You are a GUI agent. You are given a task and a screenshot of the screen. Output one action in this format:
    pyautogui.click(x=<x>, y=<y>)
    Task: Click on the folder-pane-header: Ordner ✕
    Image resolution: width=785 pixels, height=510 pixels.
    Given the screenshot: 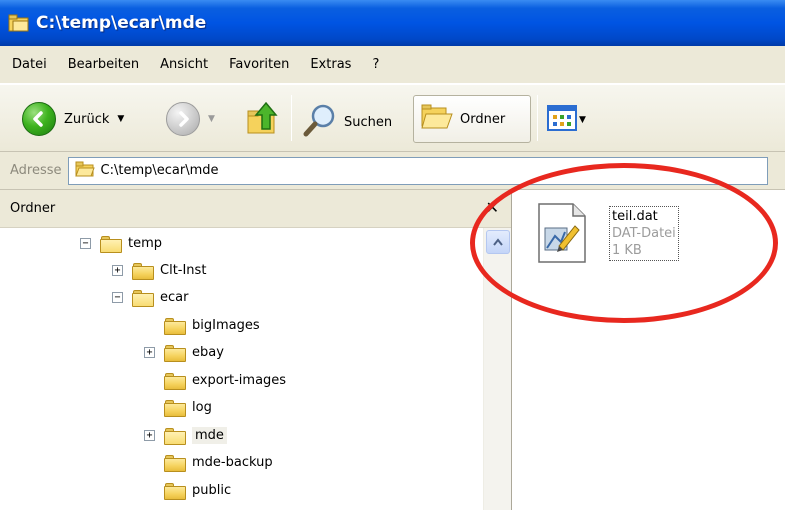 What is the action you would take?
    pyautogui.click(x=255, y=209)
    